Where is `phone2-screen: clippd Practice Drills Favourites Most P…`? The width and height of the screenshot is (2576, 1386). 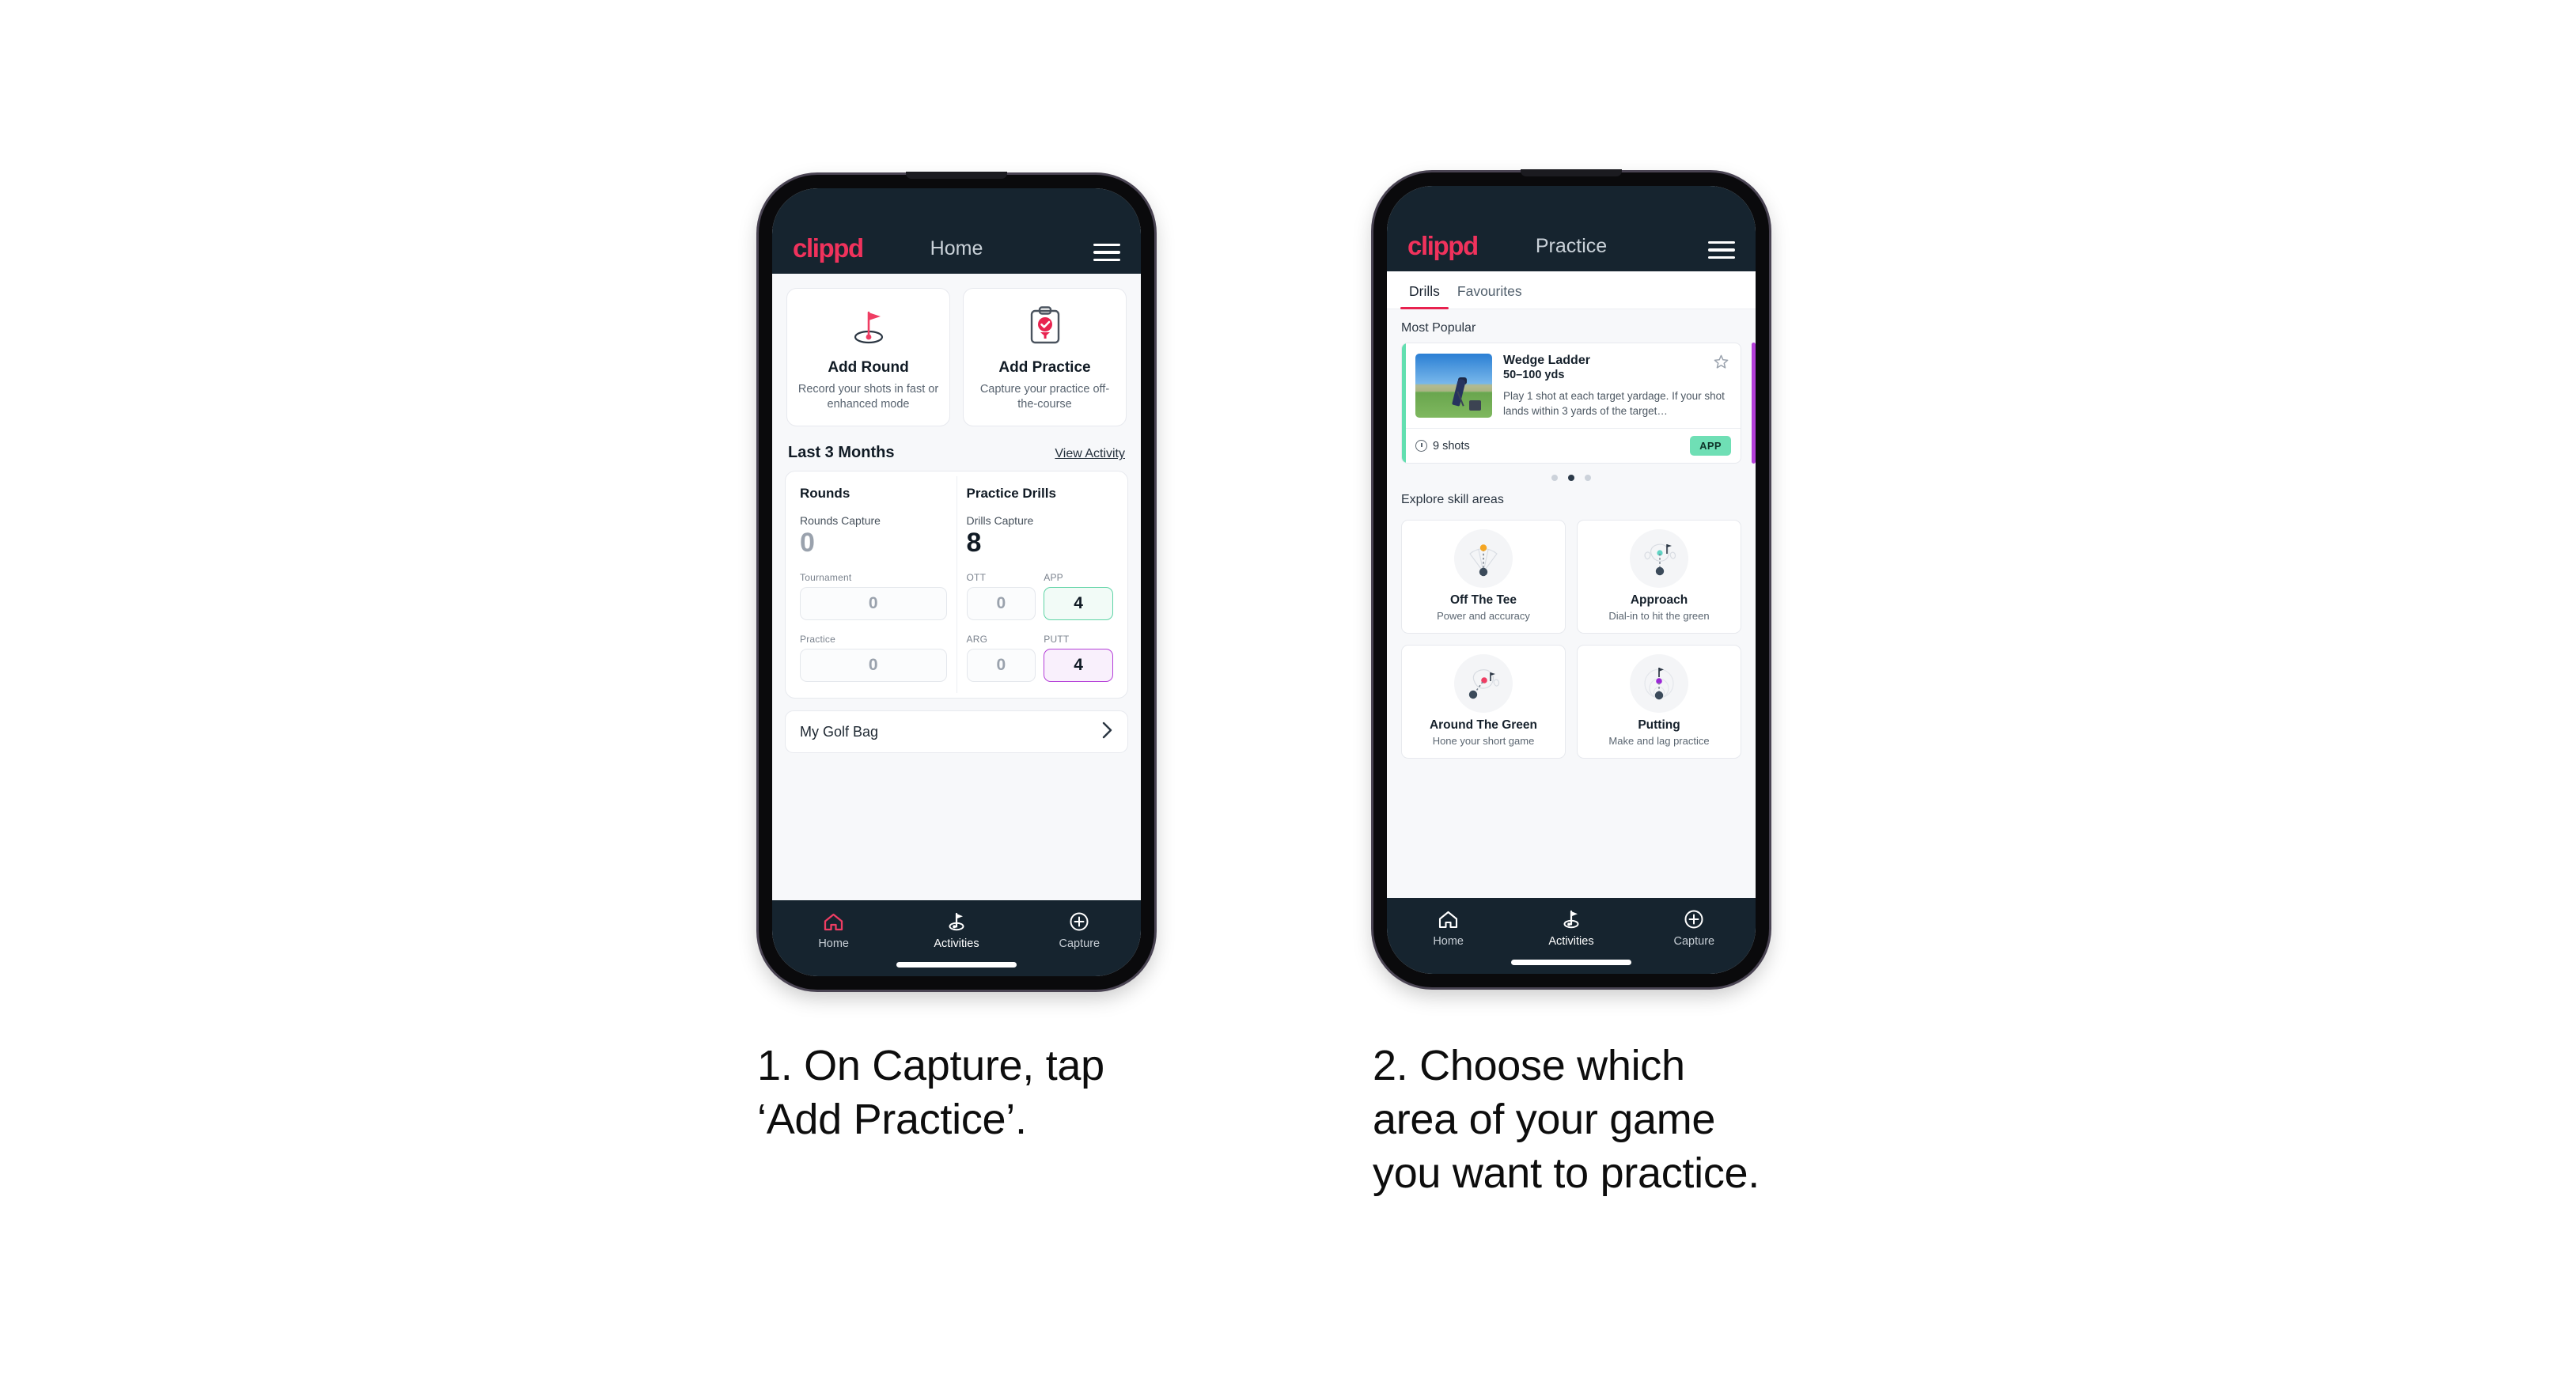 phone2-screen: clippd Practice Drills Favourites Most P… is located at coordinates (1571, 580).